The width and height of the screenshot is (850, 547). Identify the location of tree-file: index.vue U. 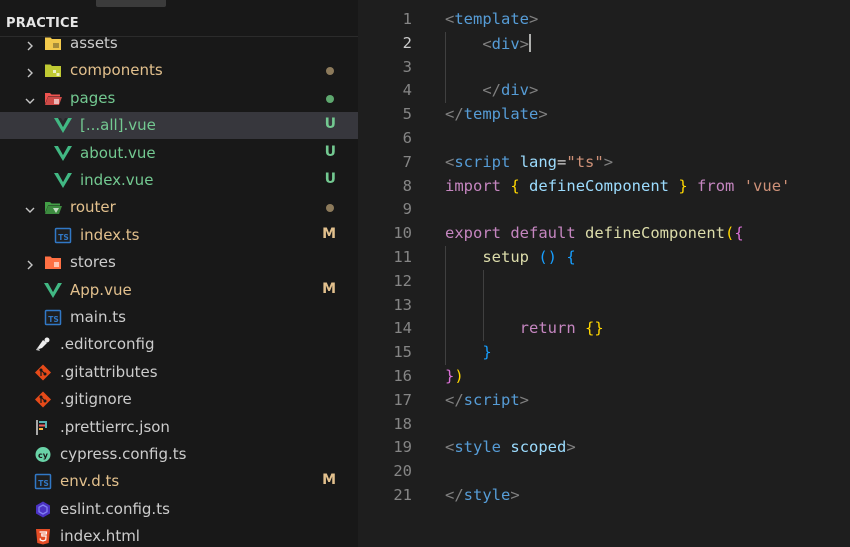
(179, 180).